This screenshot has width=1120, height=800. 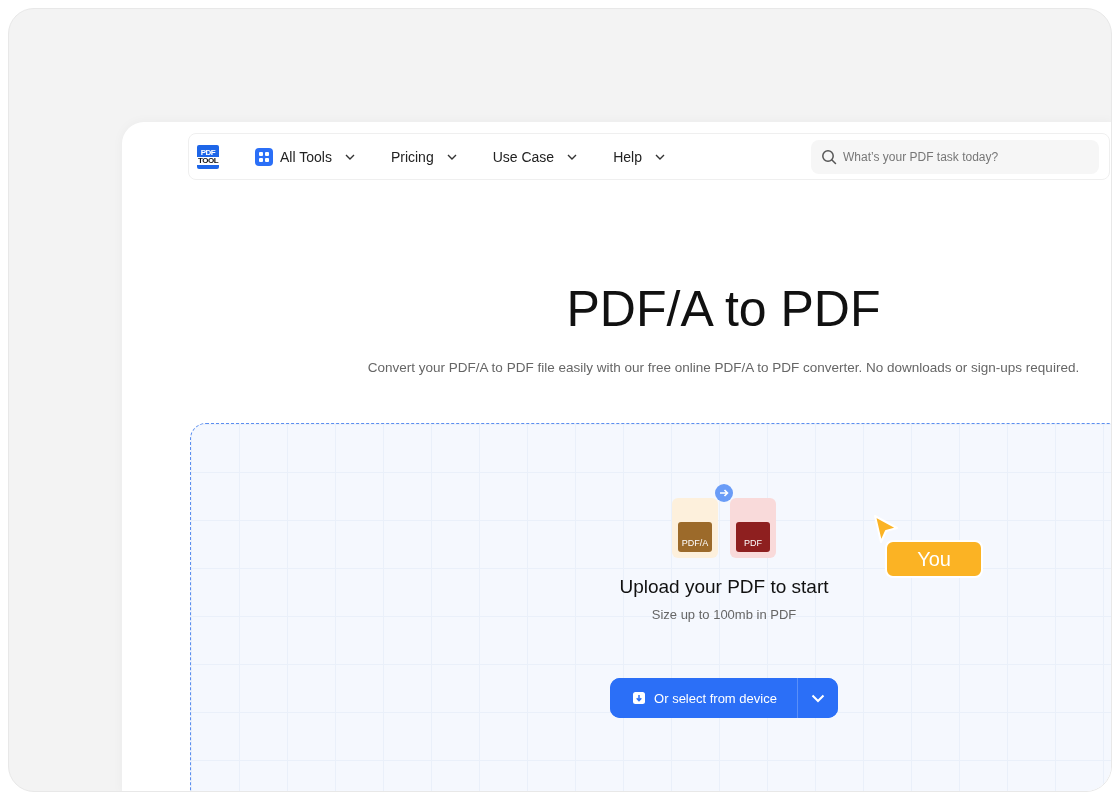 I want to click on nav-menu: Pricing, so click(x=423, y=156).